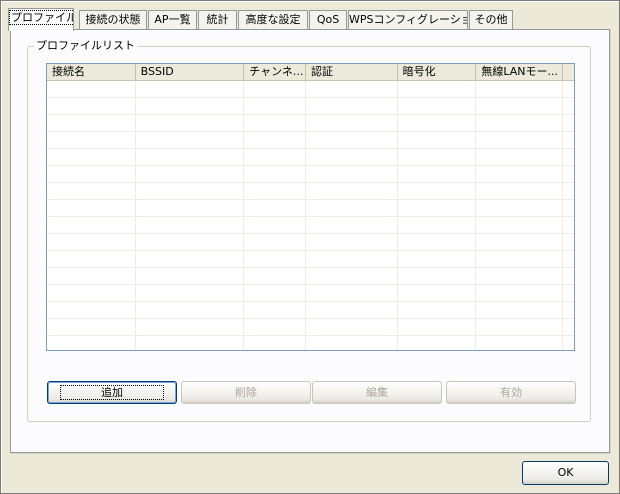 The width and height of the screenshot is (620, 494). I want to click on tab-profile: プロファイル, so click(41, 19).